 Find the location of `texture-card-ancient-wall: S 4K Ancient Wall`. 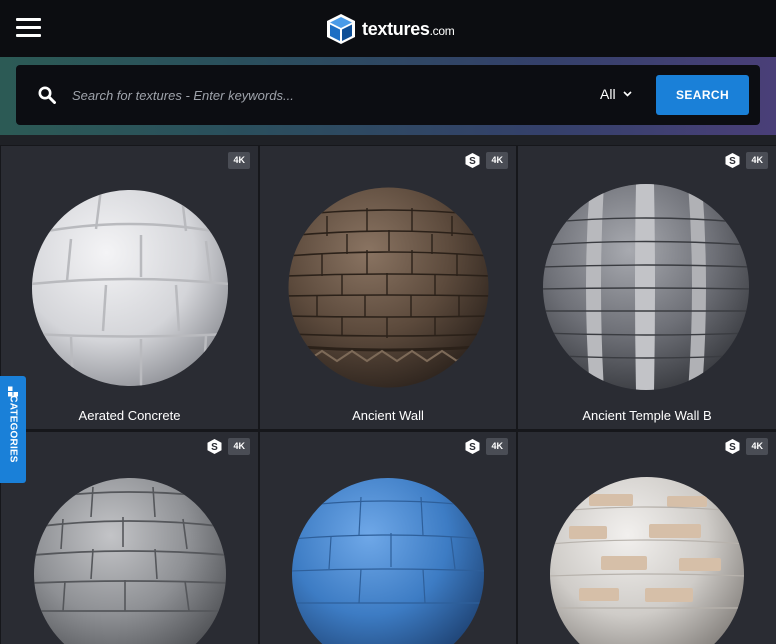

texture-card-ancient-wall: S 4K Ancient Wall is located at coordinates (388, 287).